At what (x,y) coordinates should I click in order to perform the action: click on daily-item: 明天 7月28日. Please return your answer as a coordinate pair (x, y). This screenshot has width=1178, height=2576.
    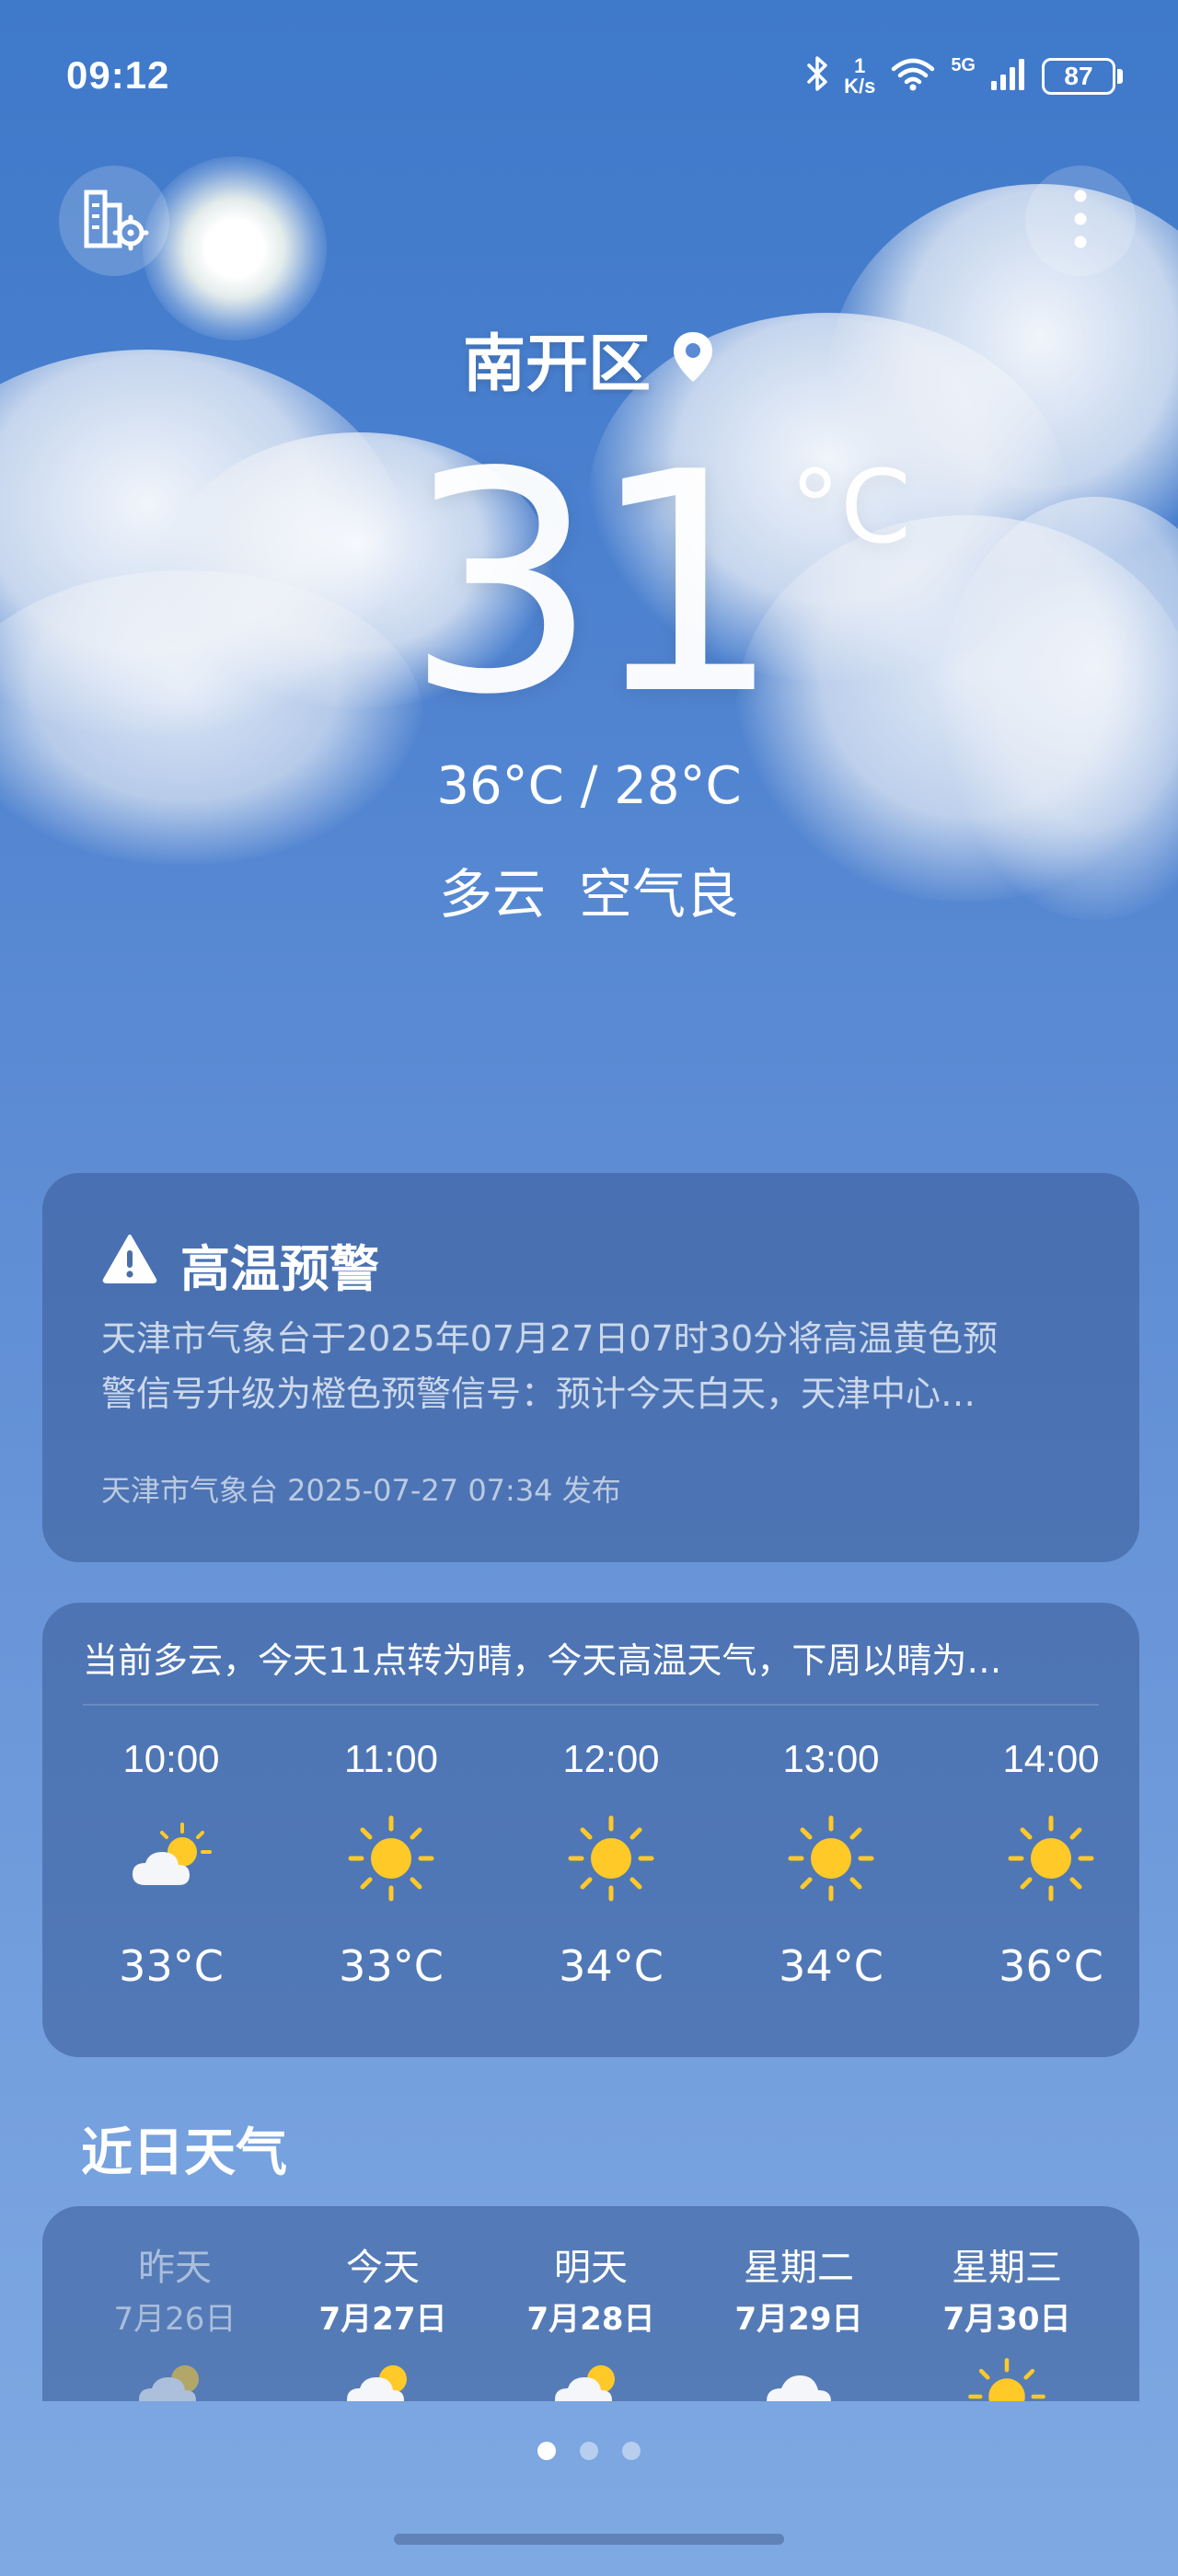
    Looking at the image, I should click on (591, 2321).